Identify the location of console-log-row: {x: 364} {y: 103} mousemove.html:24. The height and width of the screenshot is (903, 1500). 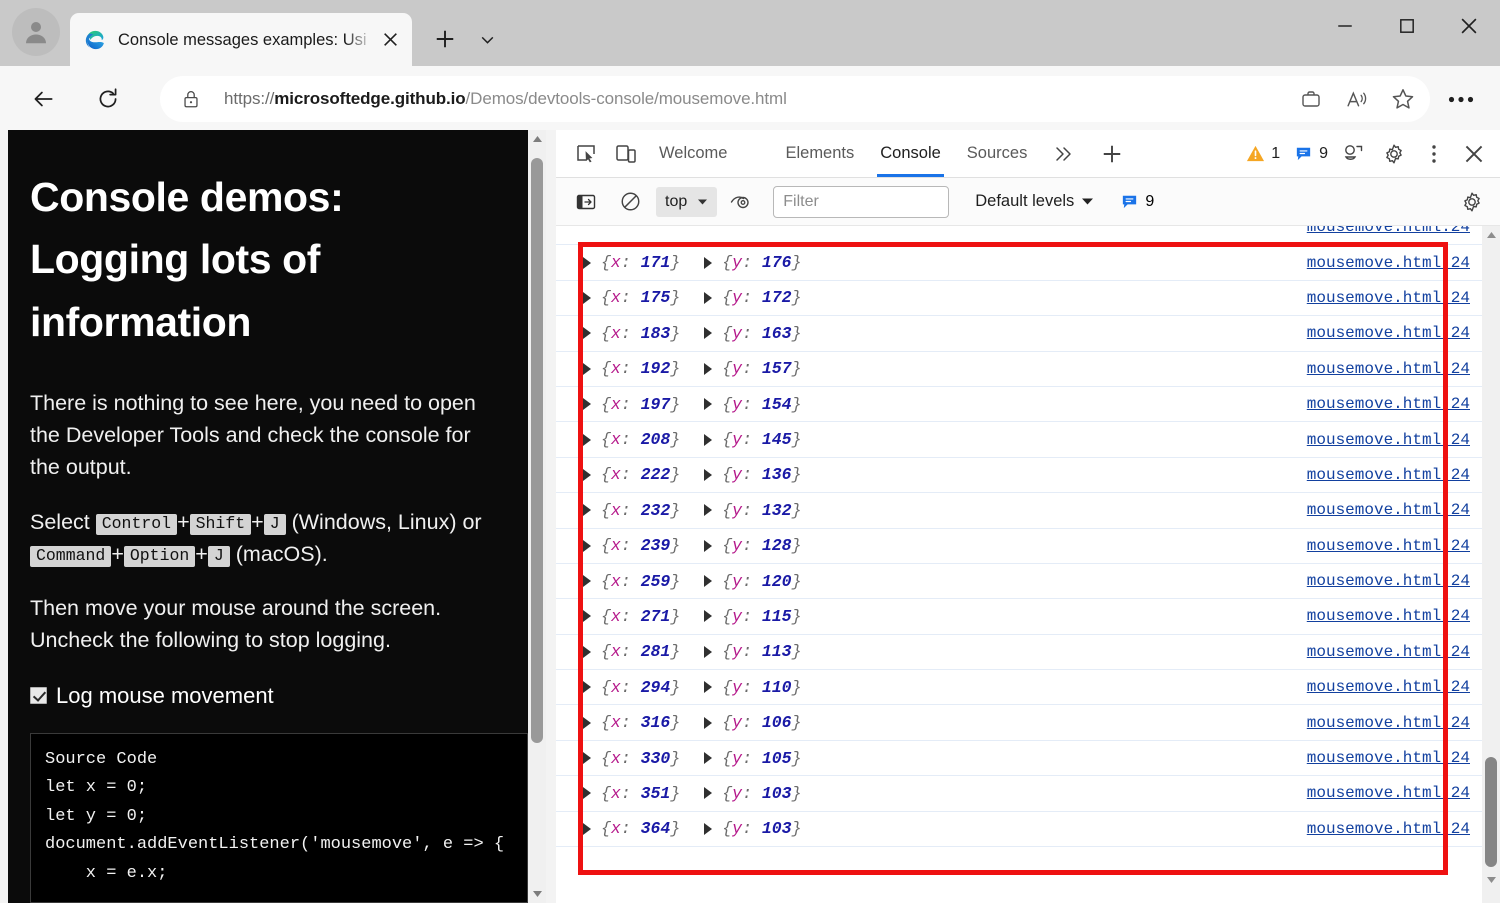
(1019, 830).